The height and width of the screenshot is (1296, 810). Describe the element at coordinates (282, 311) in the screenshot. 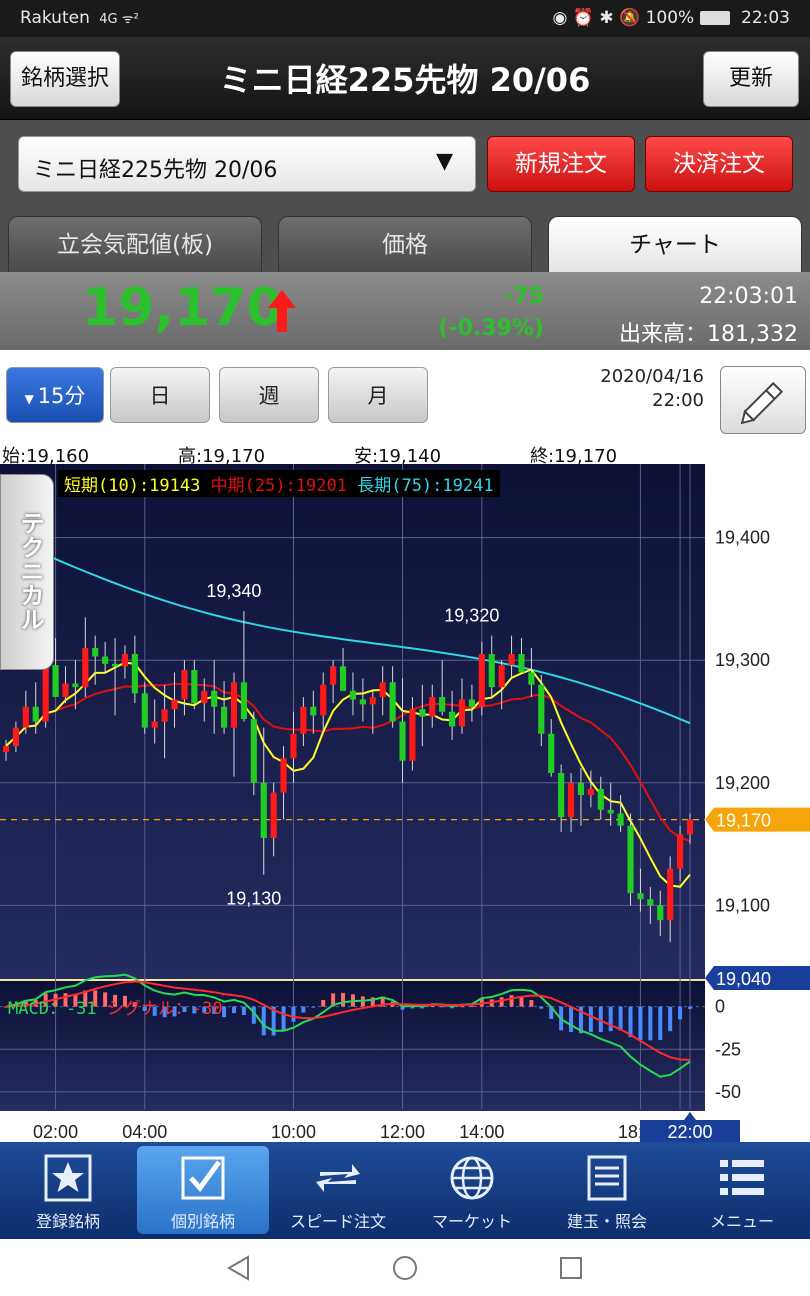

I see `price-up-arrow-icon` at that location.